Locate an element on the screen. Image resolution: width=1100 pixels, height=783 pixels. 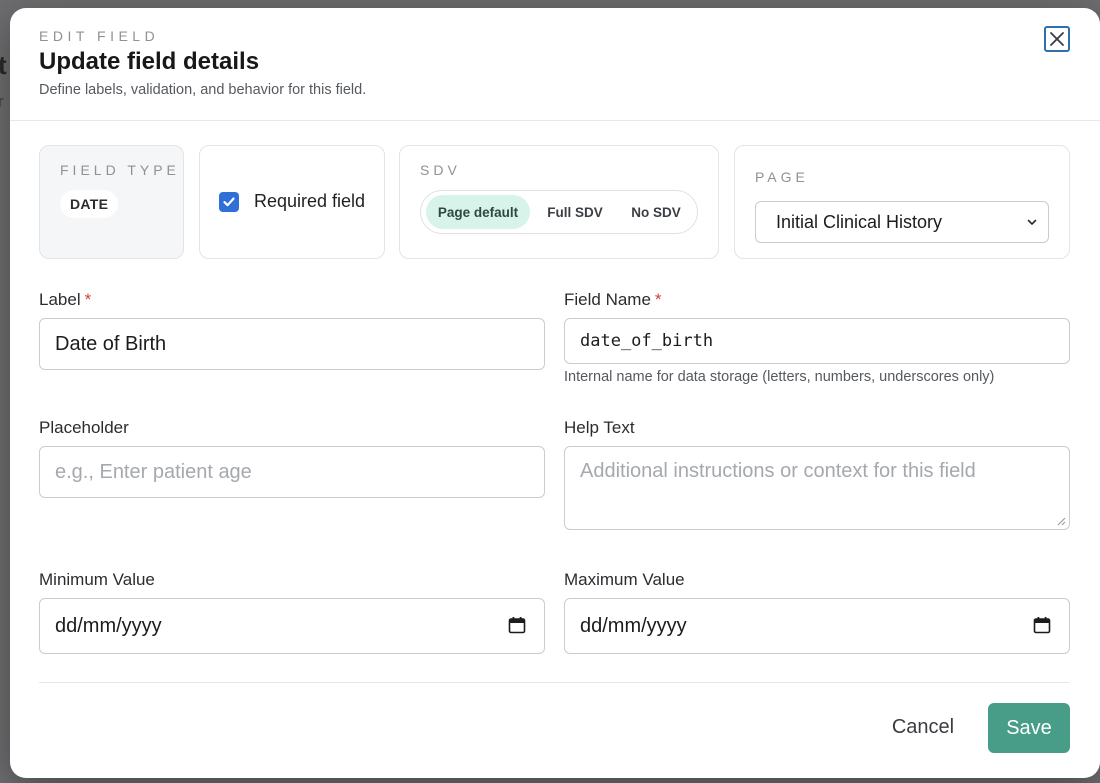
page-select-value: Initial Clinical History is located at coordinates (859, 221).